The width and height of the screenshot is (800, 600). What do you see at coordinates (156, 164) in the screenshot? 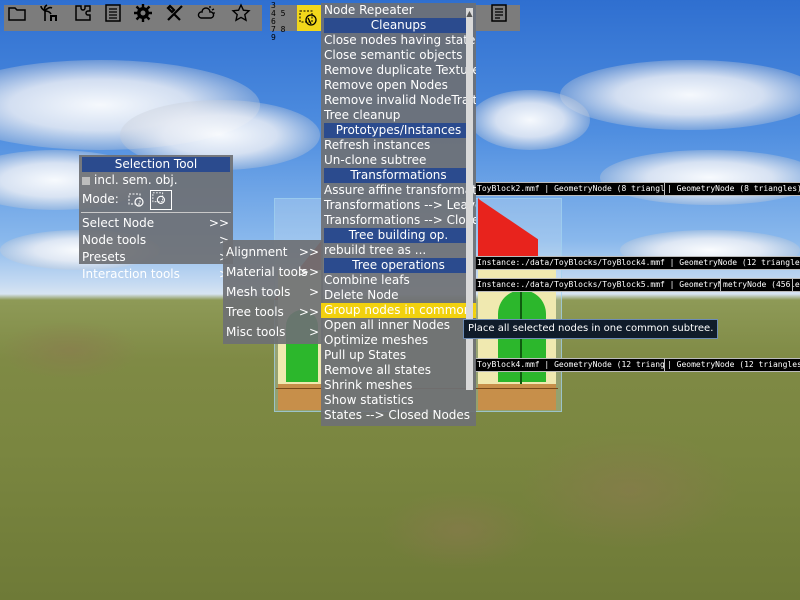
I see `panel-title: Selection Tool` at bounding box center [156, 164].